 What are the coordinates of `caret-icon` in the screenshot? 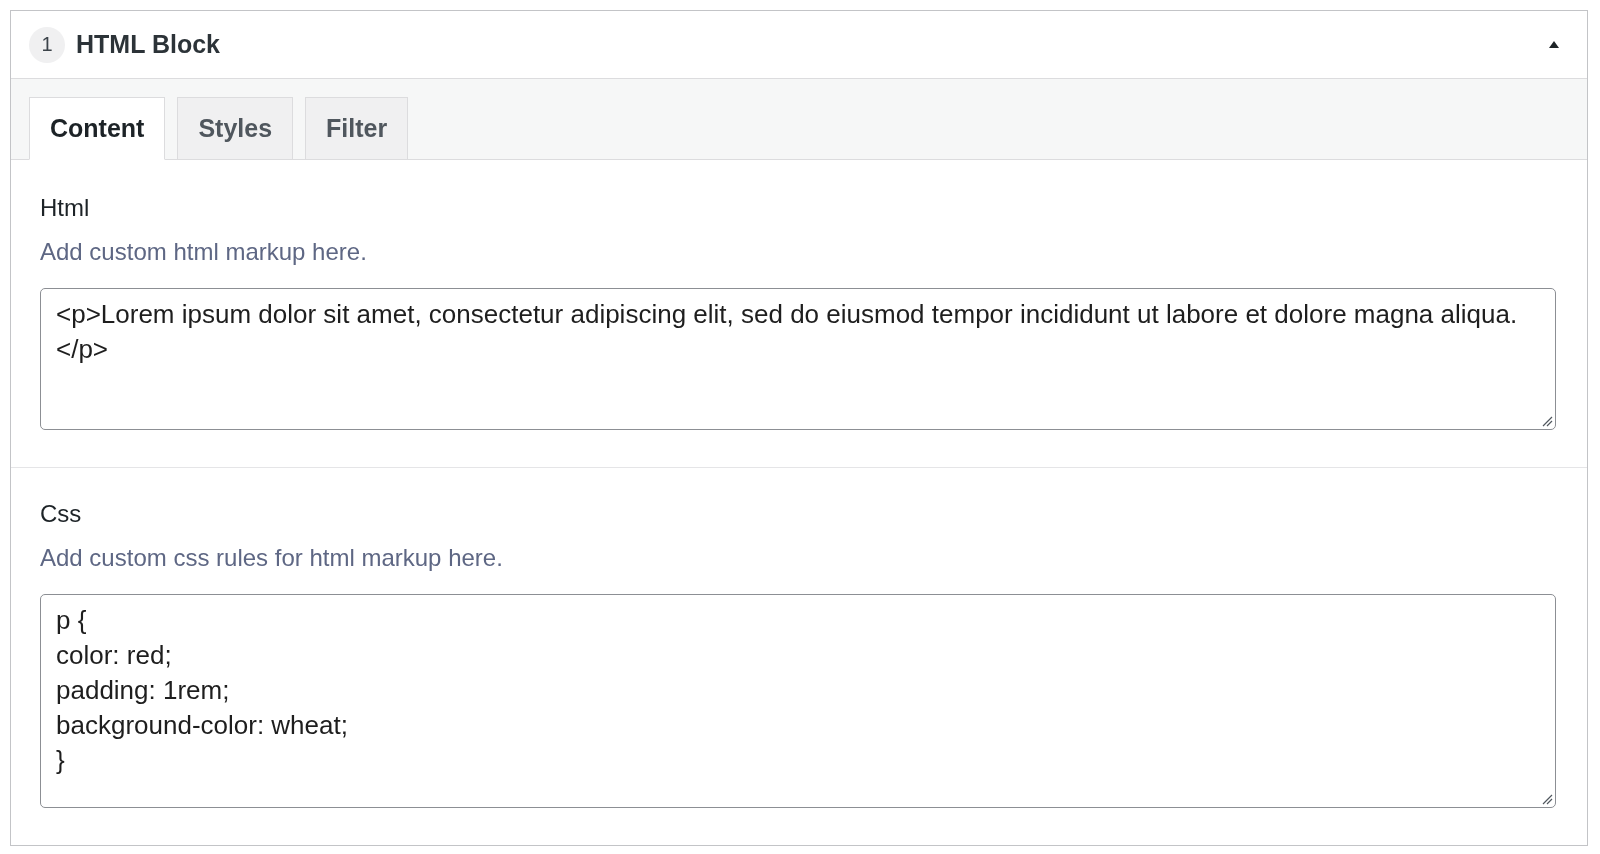 It's located at (1554, 44).